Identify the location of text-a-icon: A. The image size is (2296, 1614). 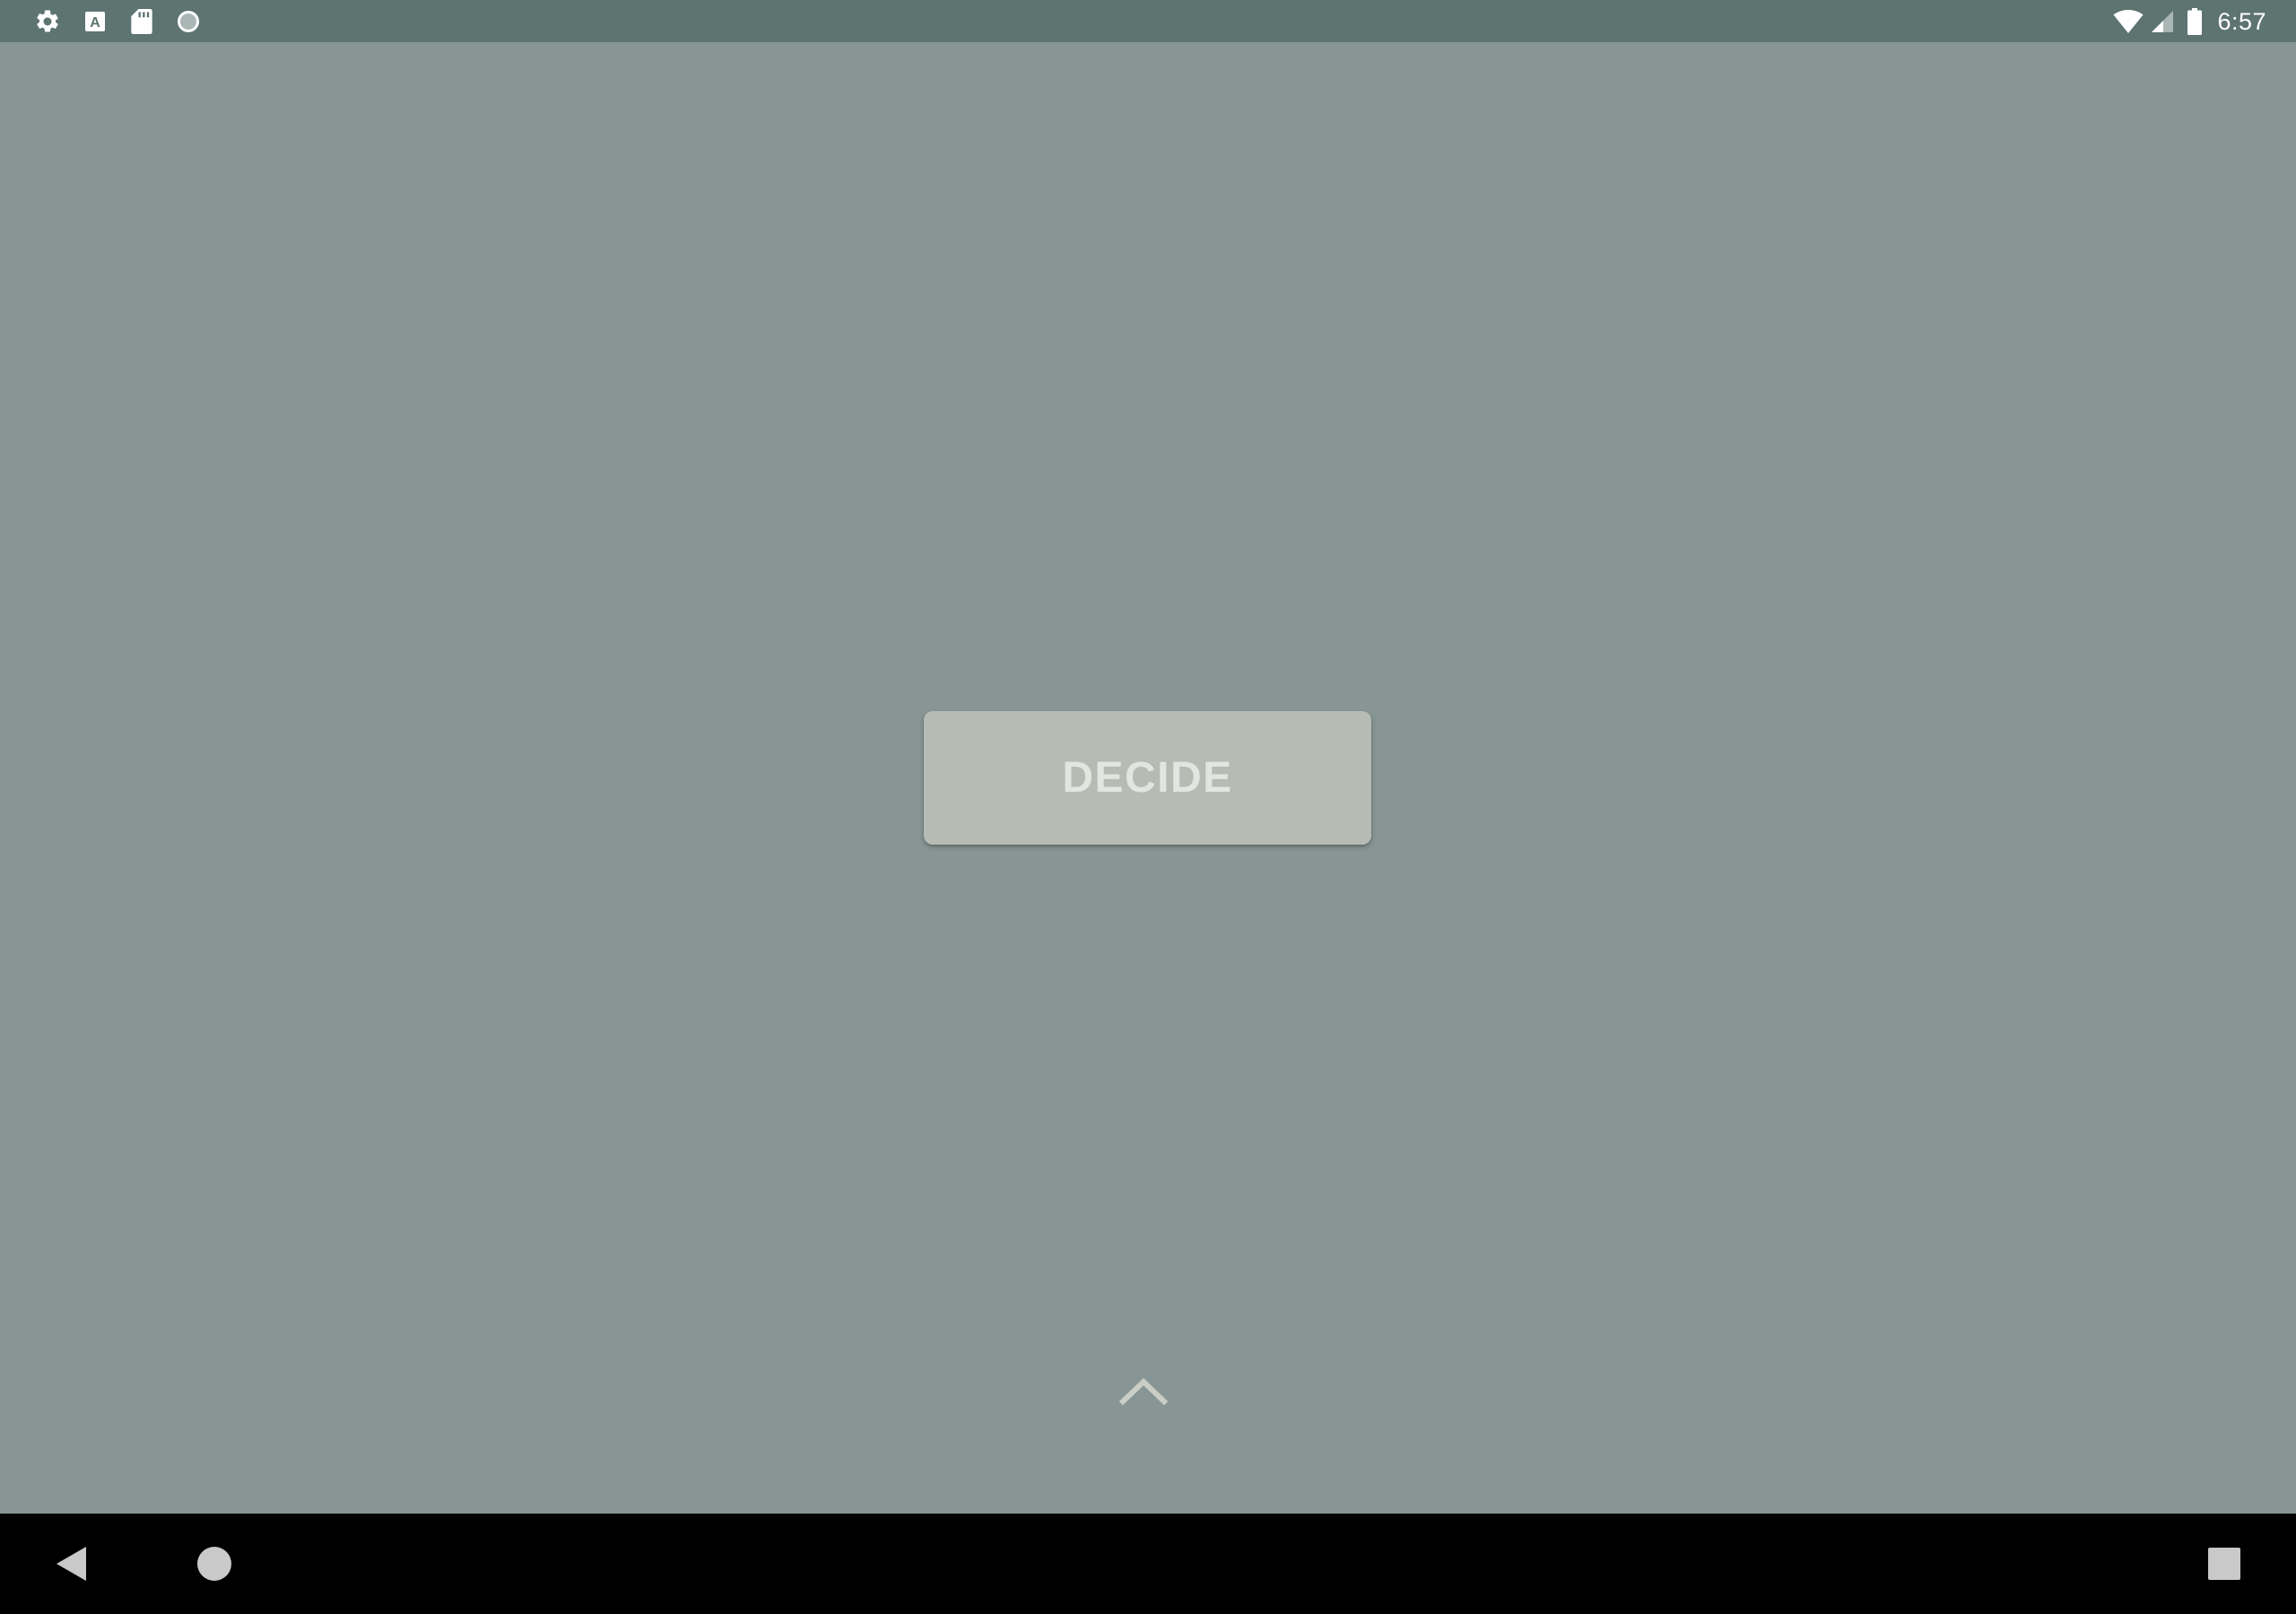
(95, 21).